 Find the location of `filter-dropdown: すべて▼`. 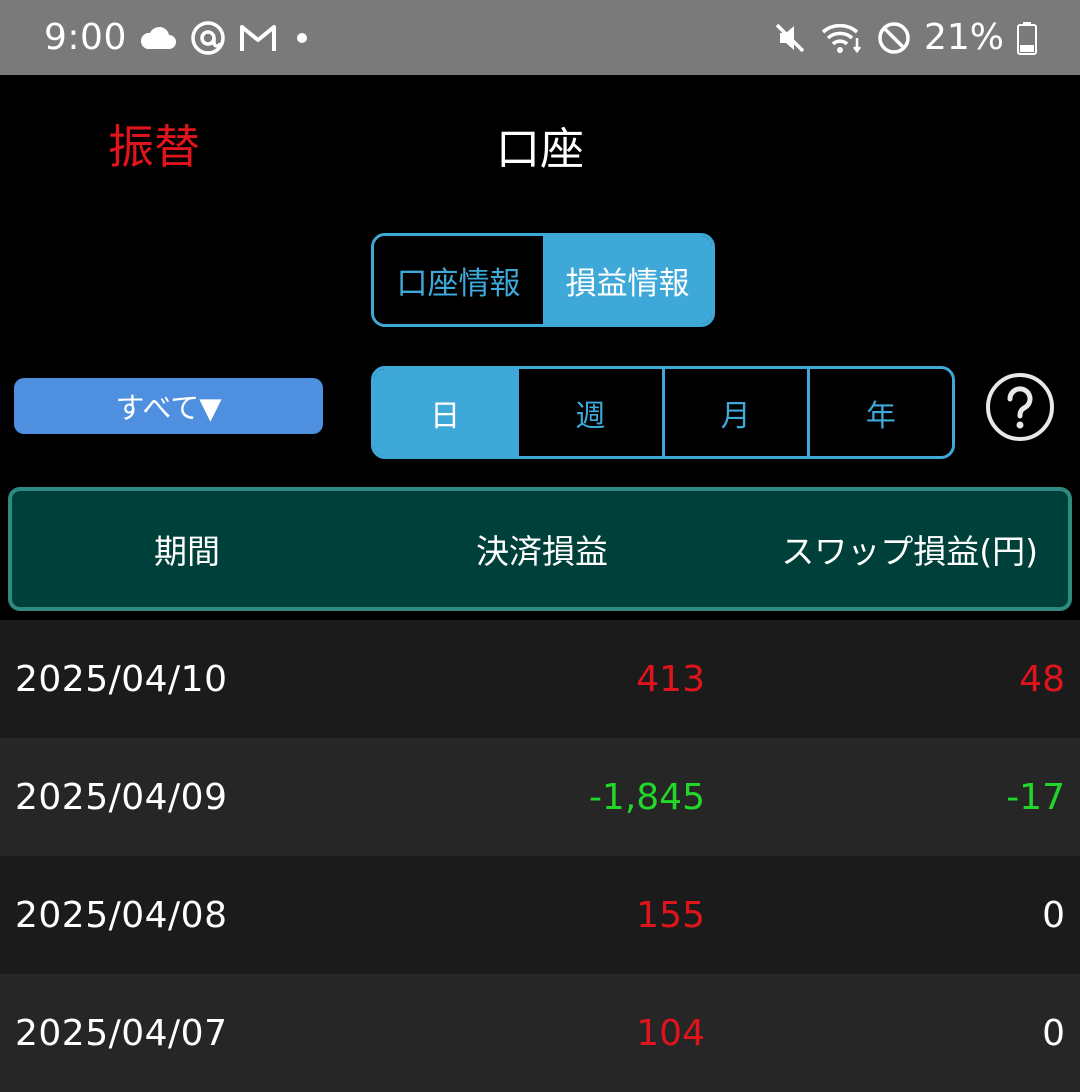

filter-dropdown: すべて▼ is located at coordinates (168, 406).